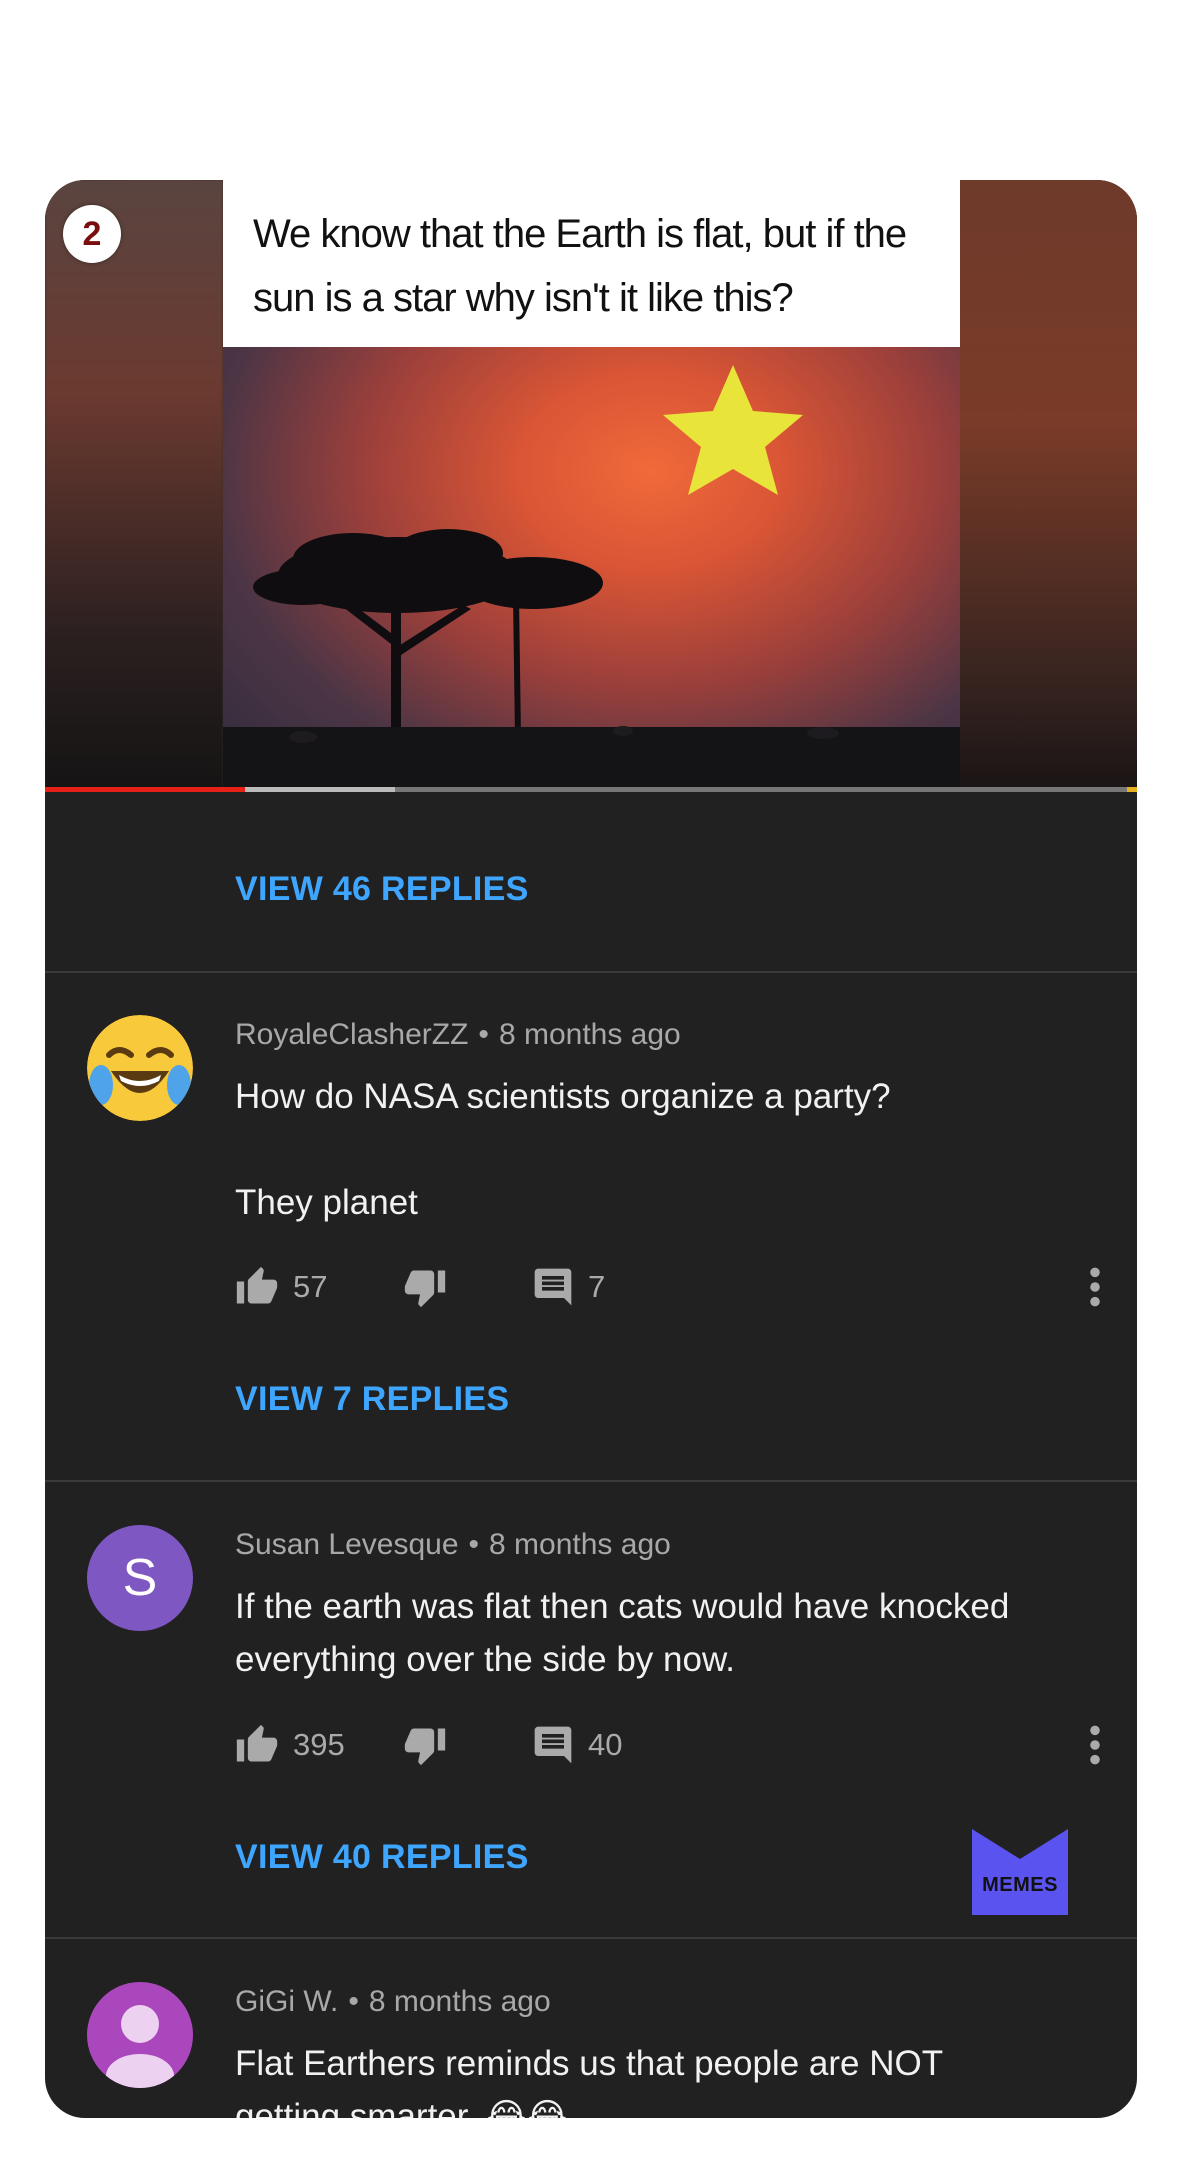  What do you see at coordinates (145, 789) in the screenshot?
I see `progress-played` at bounding box center [145, 789].